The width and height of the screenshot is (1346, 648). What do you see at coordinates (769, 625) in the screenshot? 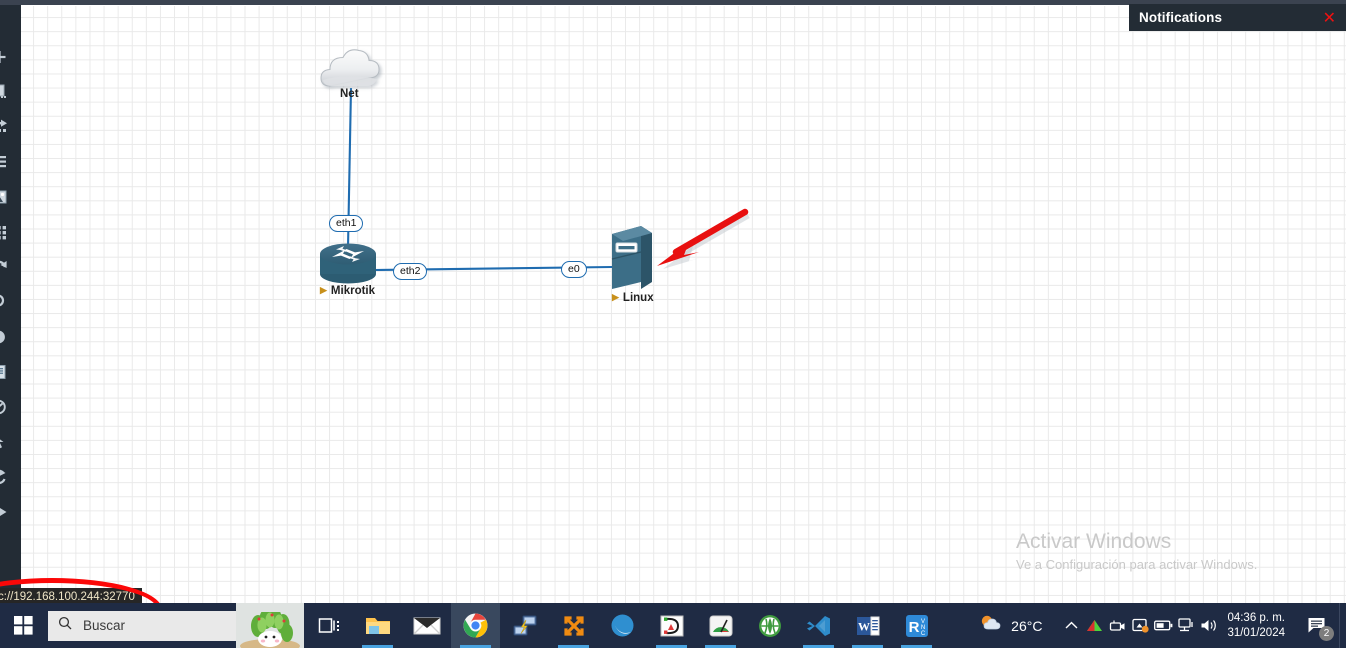
I see `wireshark-icon` at bounding box center [769, 625].